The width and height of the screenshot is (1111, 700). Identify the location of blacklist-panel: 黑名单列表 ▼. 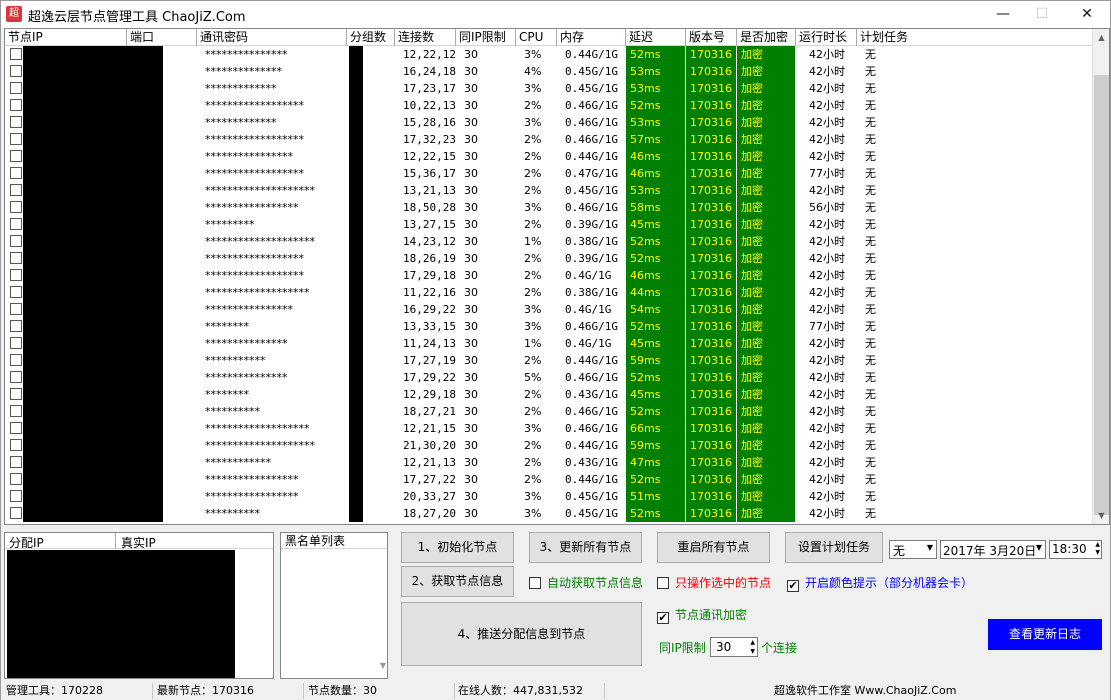
(334, 605).